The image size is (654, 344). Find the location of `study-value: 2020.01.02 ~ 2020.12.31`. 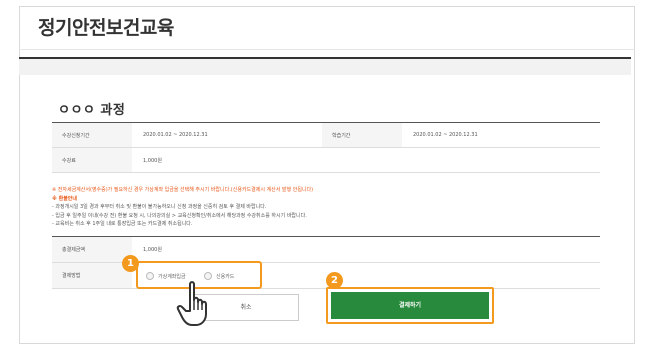

study-value: 2020.01.02 ~ 2020.12.31 is located at coordinates (501, 135).